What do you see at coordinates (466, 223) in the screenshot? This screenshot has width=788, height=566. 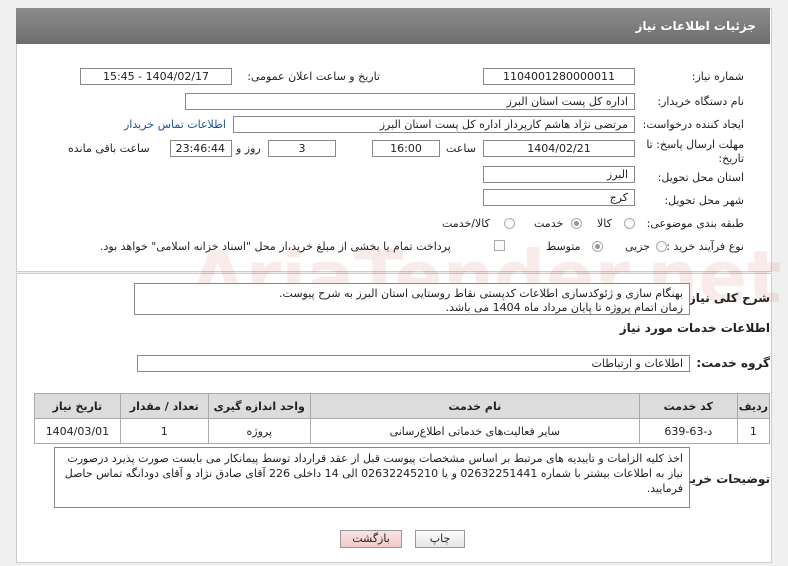 I see `category-option-goods-service: کالا/خدمت` at bounding box center [466, 223].